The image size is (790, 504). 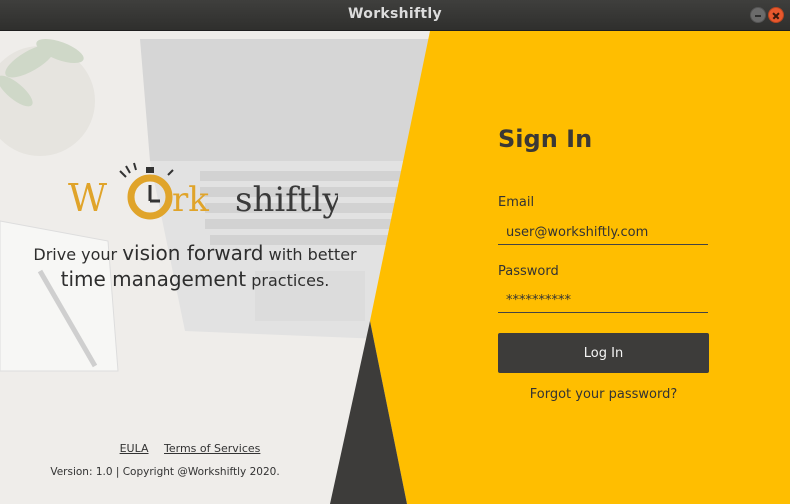 What do you see at coordinates (312, 254) in the screenshot?
I see `tagline-part3: with better` at bounding box center [312, 254].